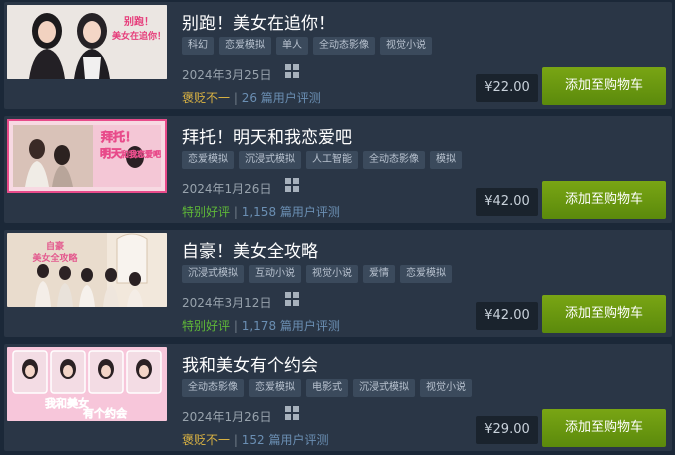 The image size is (675, 455). I want to click on capsule-line-1: 拜托！, so click(119, 136).